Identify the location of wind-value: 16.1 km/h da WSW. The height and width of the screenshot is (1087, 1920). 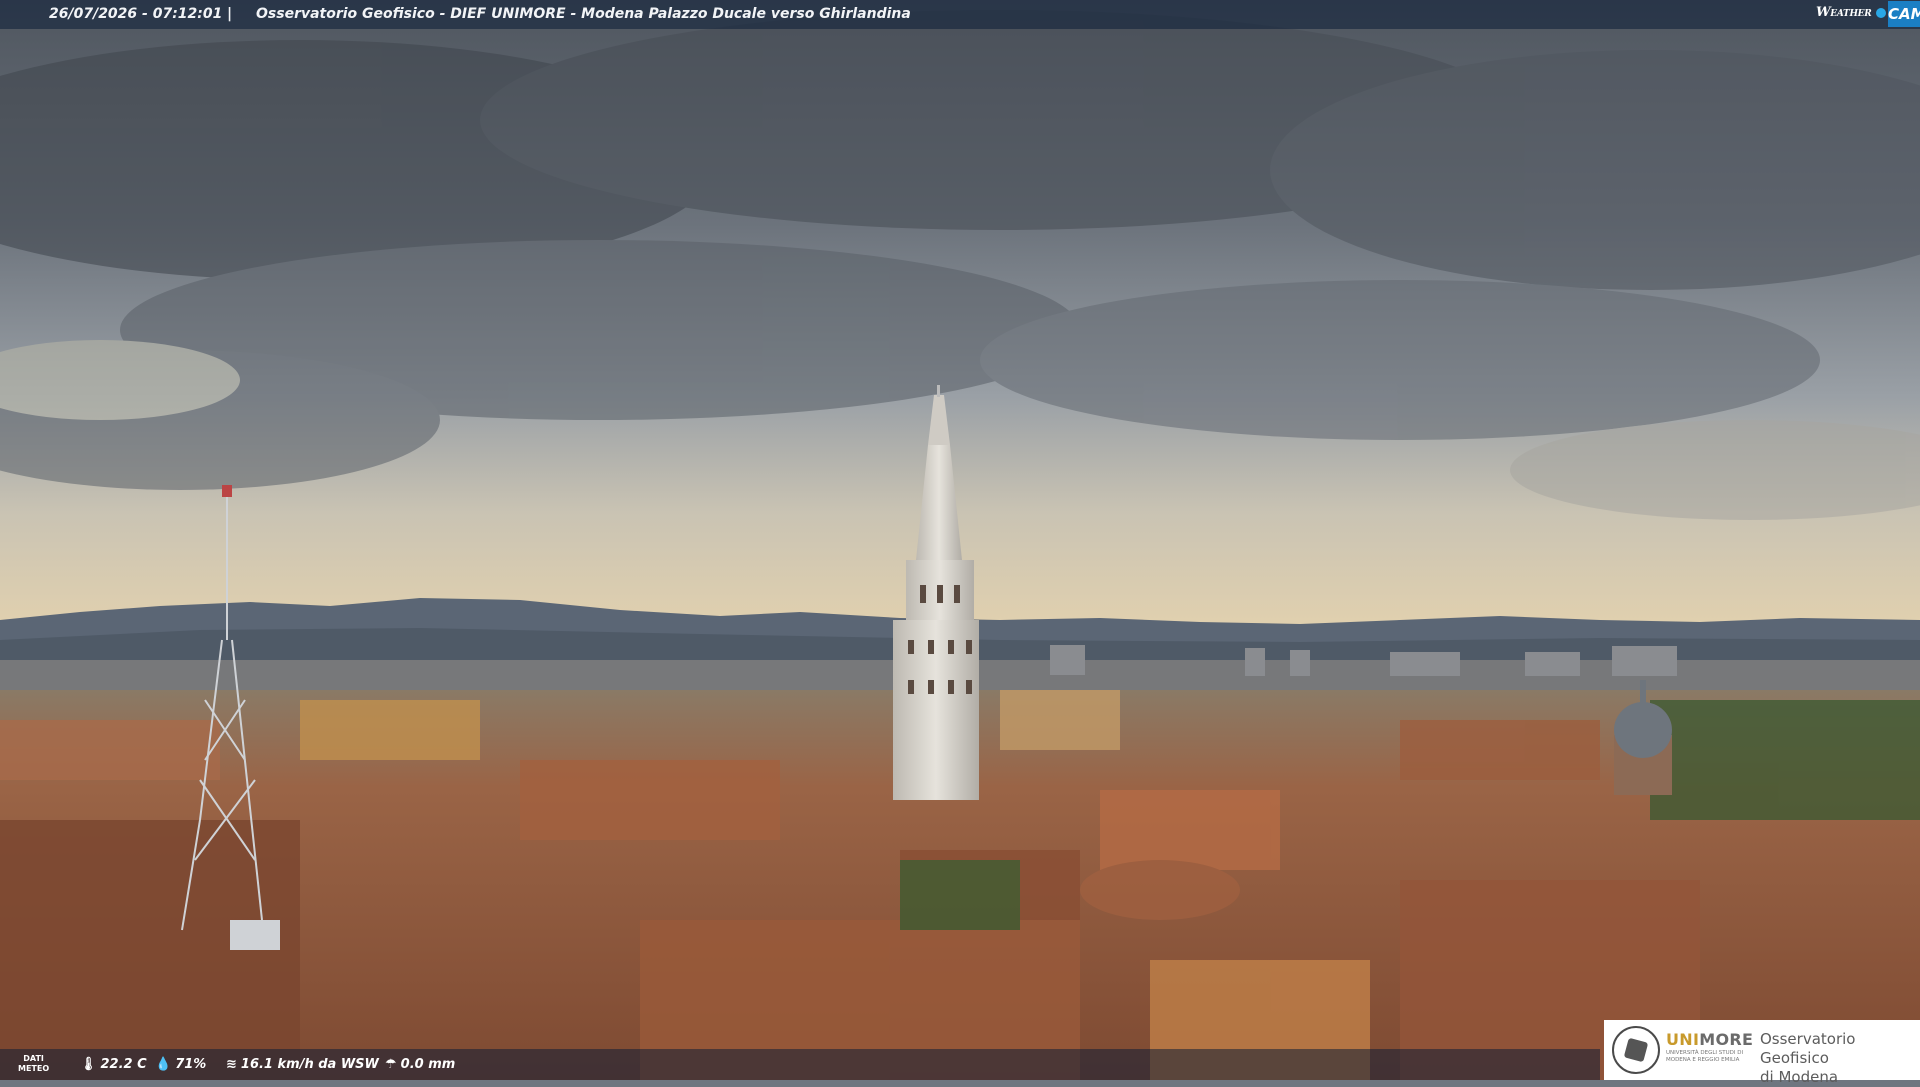
(309, 1064).